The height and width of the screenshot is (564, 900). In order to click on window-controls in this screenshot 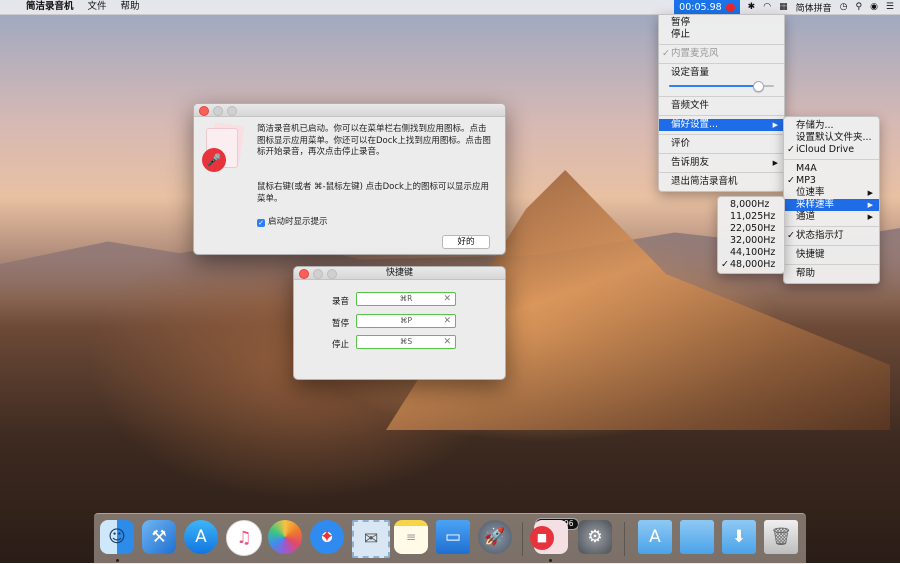, I will do `click(318, 274)`.